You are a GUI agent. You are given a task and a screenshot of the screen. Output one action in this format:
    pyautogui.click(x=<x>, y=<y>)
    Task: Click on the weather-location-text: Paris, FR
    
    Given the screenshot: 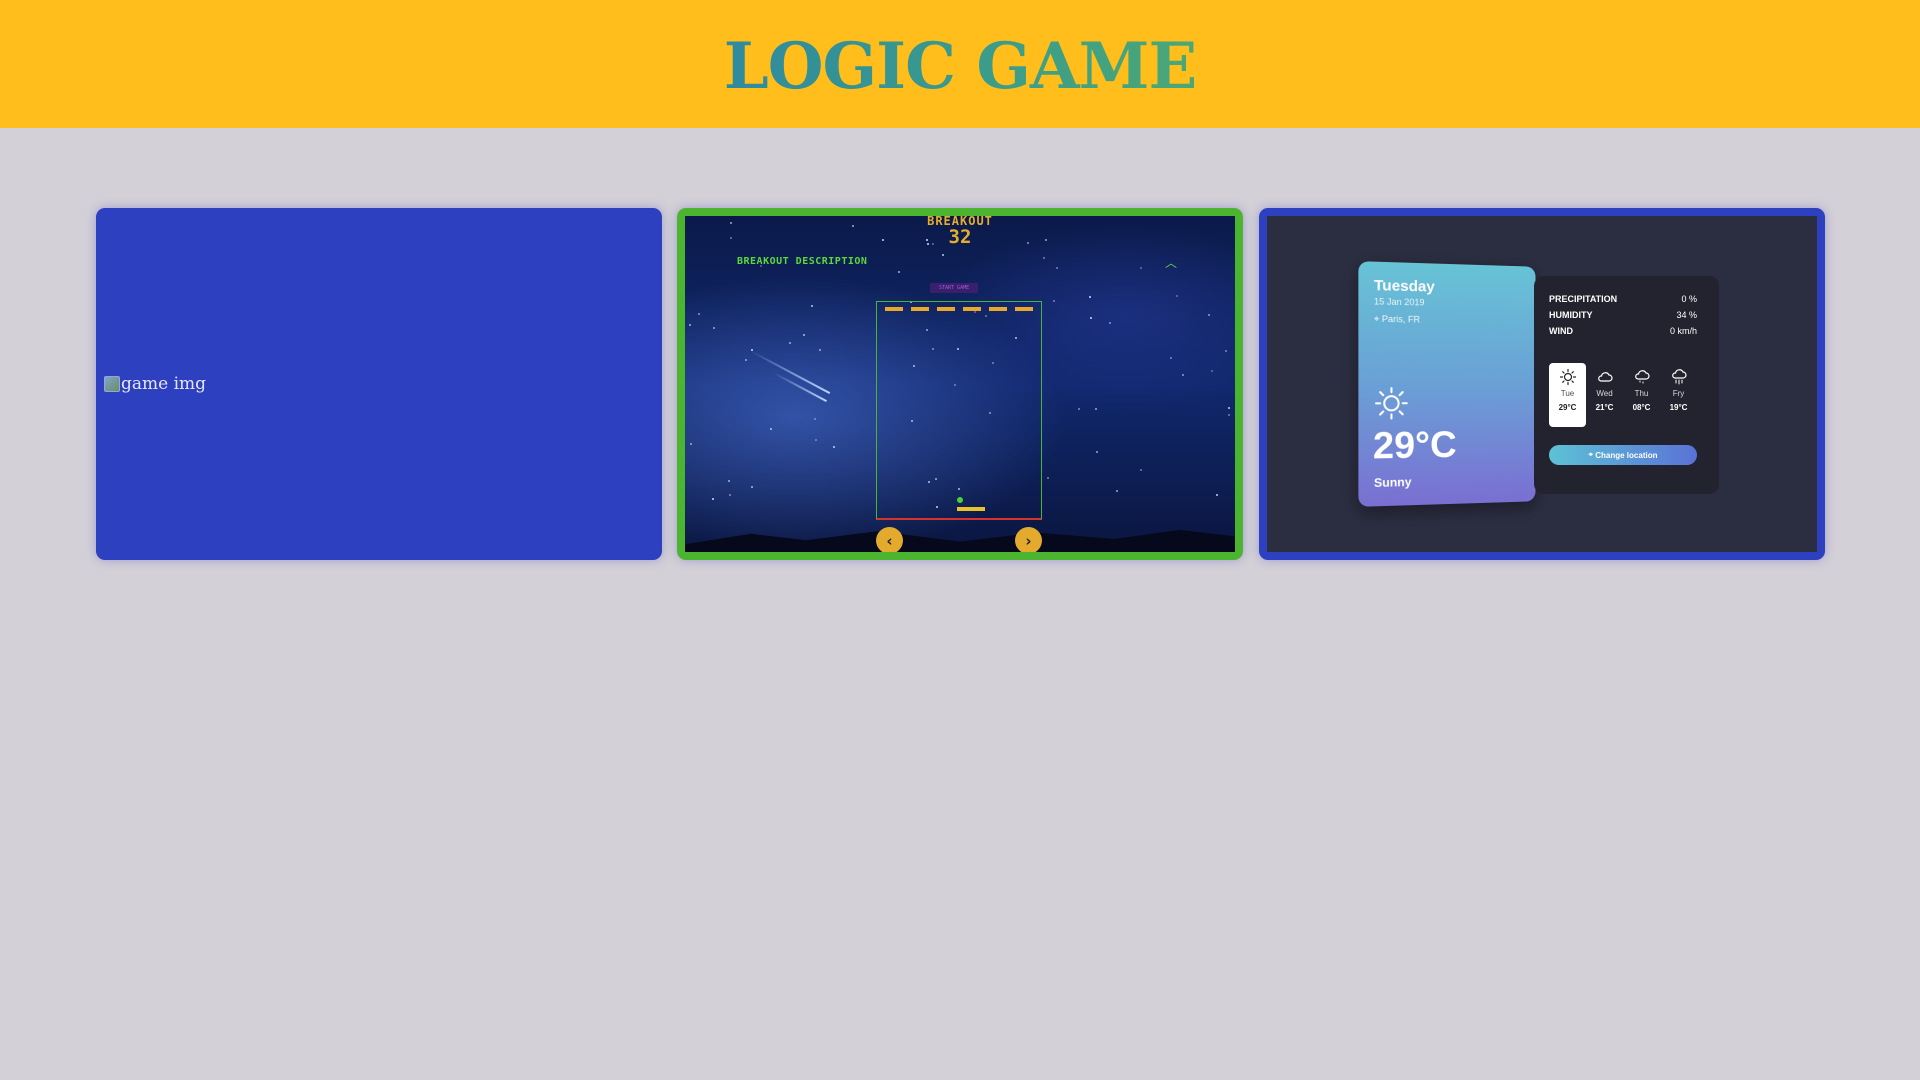 What is the action you would take?
    pyautogui.click(x=1401, y=319)
    